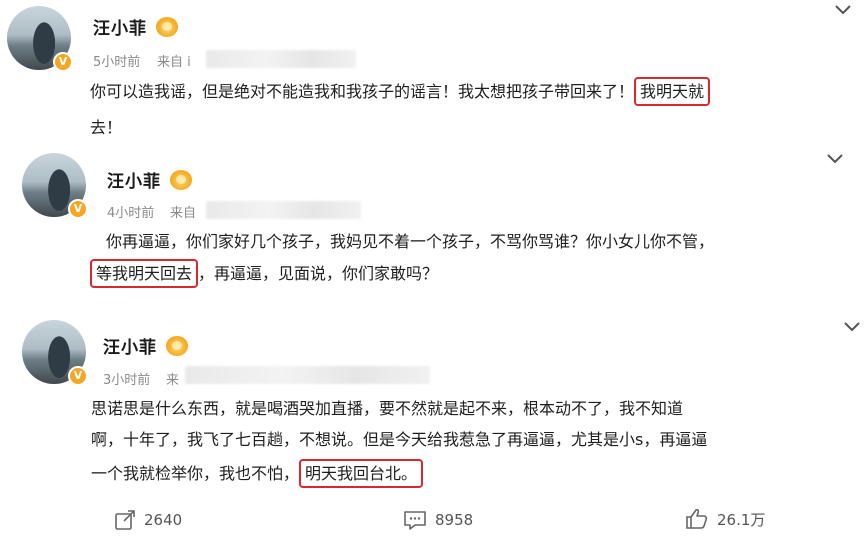  I want to click on like-icon, so click(697, 518).